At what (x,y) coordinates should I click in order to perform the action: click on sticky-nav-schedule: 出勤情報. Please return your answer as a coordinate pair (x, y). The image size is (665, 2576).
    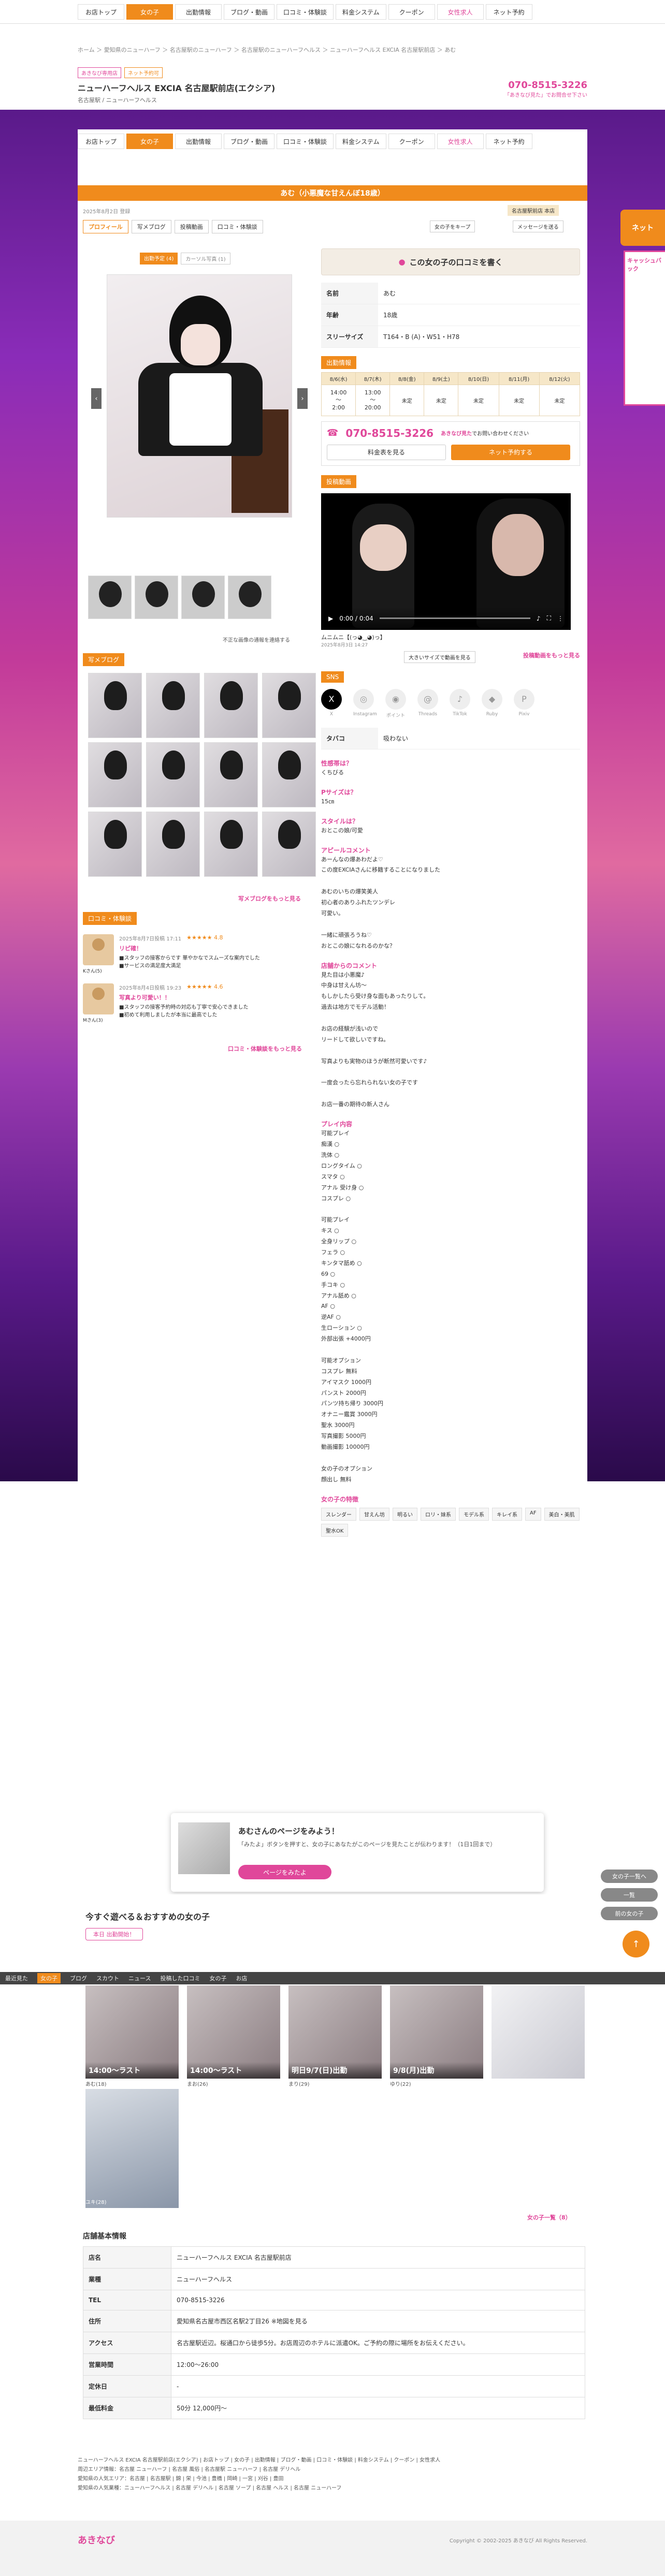
    Looking at the image, I should click on (198, 141).